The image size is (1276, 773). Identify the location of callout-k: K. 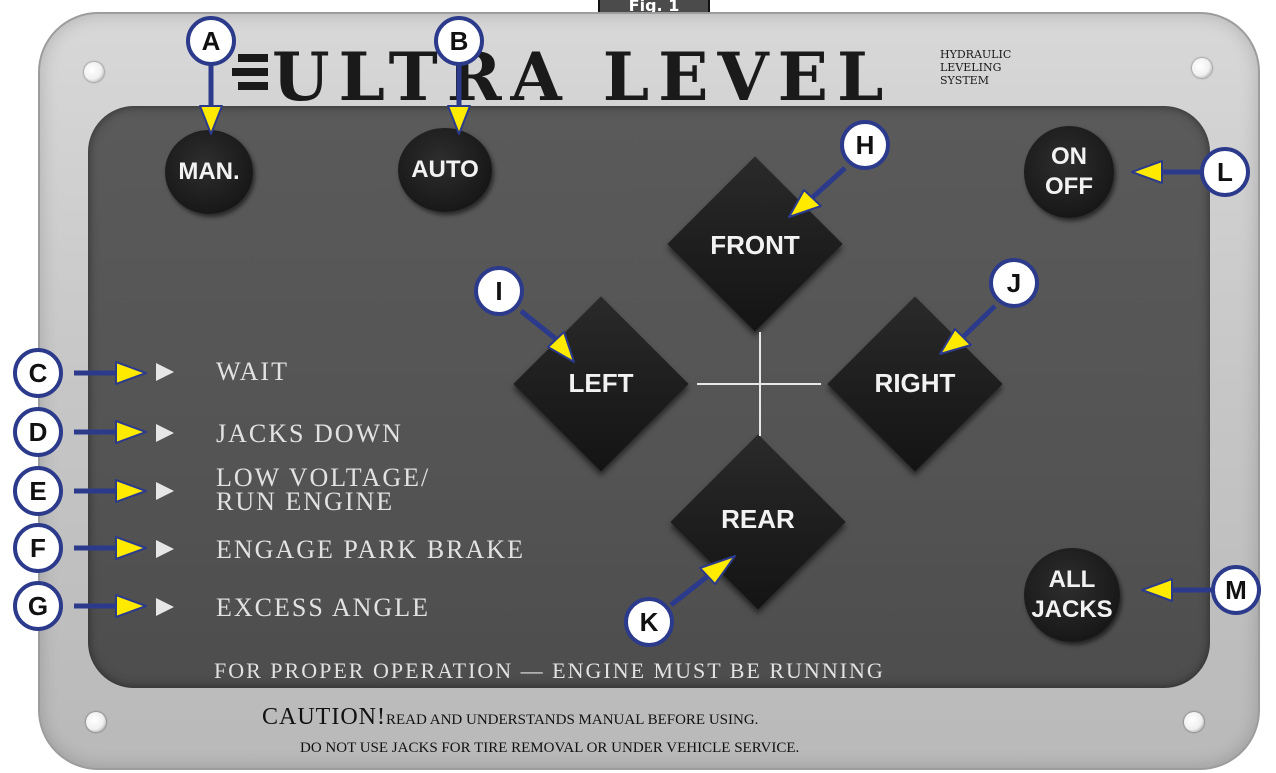
(649, 622).